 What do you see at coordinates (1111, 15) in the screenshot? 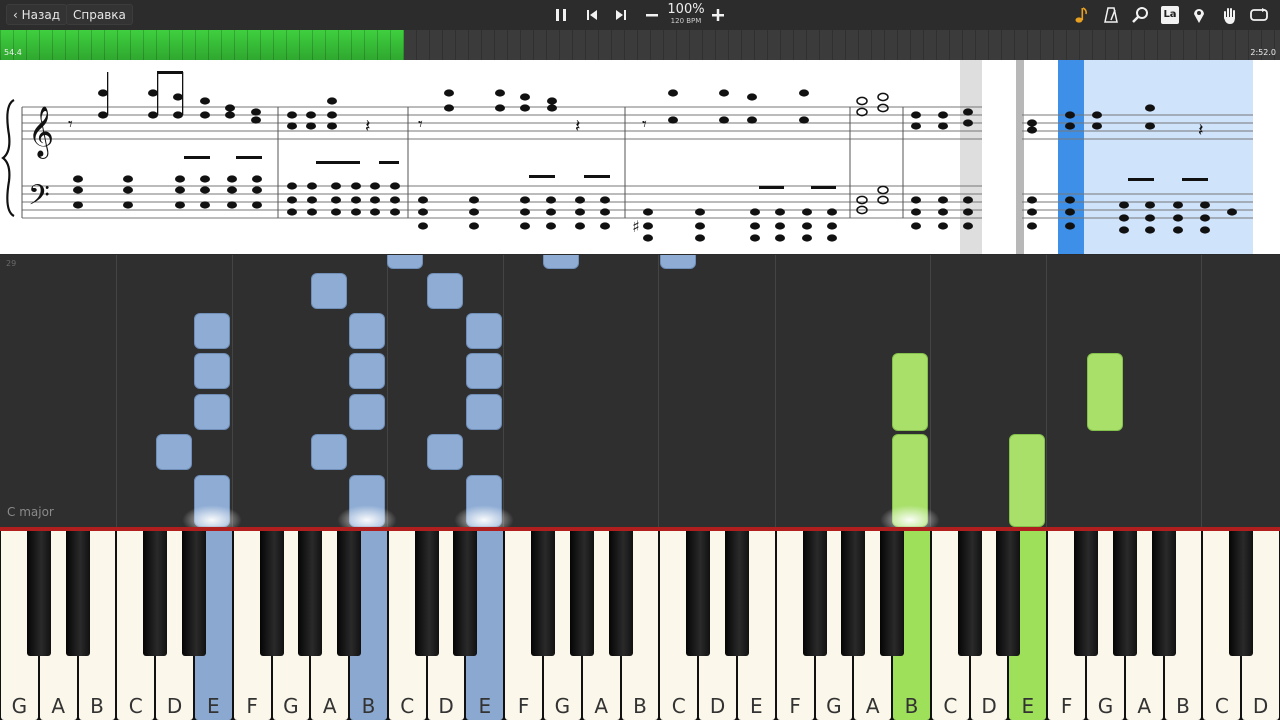
I see `metronome-icon` at bounding box center [1111, 15].